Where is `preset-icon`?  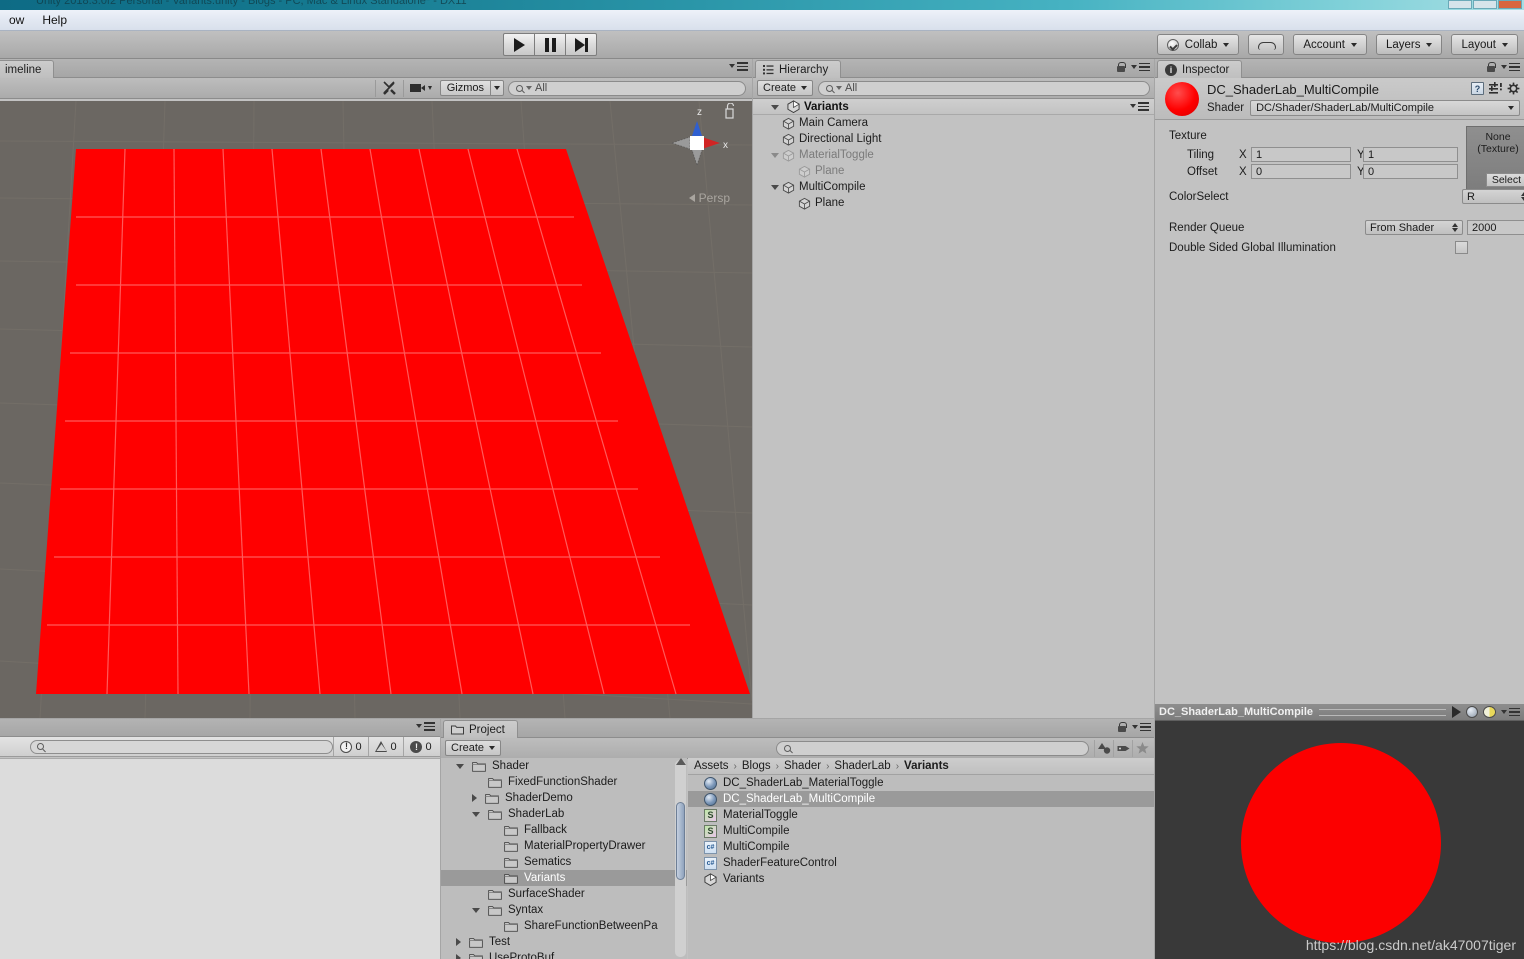 preset-icon is located at coordinates (1495, 88).